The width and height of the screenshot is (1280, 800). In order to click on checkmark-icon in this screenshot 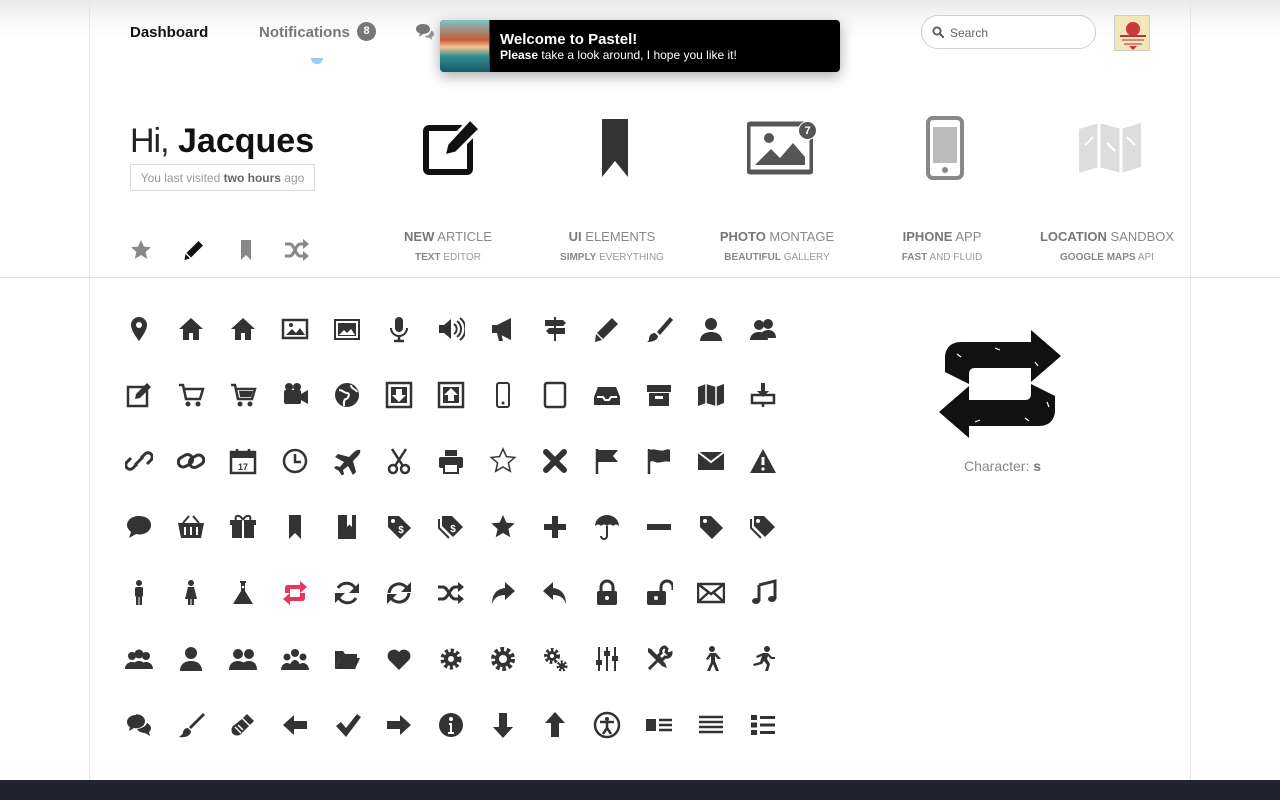, I will do `click(347, 725)`.